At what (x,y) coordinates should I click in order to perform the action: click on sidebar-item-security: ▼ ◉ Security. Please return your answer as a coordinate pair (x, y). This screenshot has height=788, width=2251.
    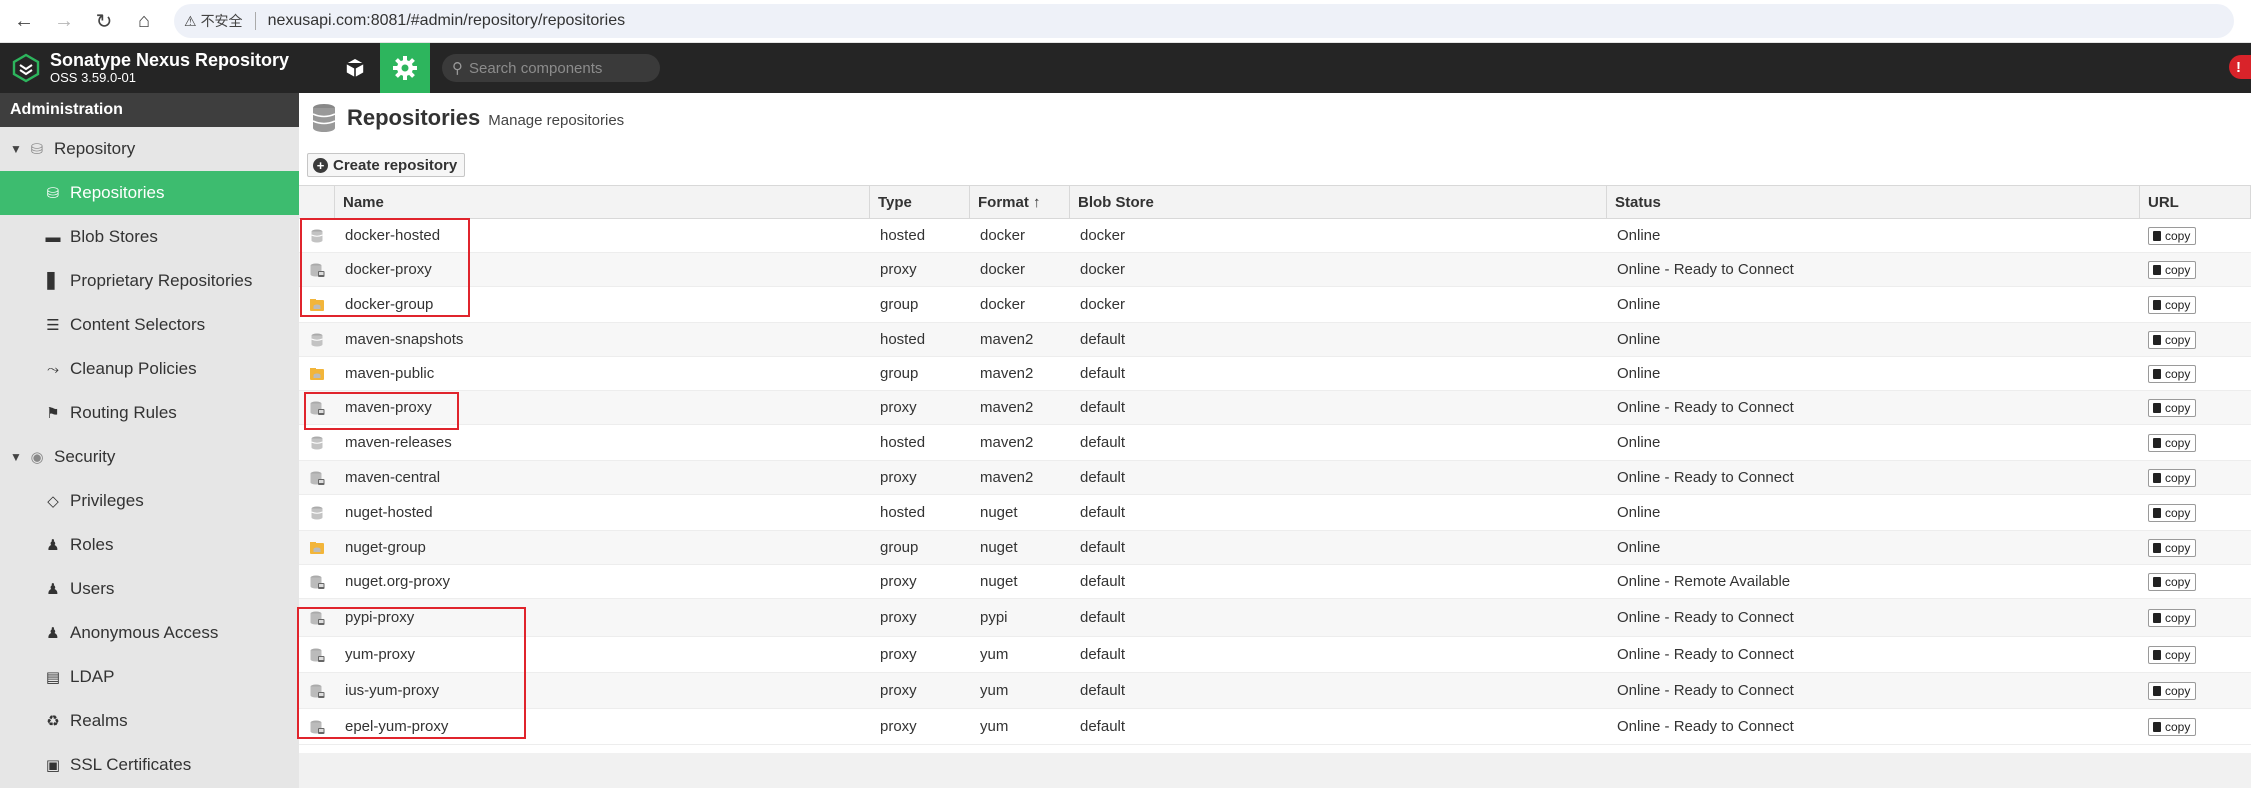
    Looking at the image, I should click on (149, 457).